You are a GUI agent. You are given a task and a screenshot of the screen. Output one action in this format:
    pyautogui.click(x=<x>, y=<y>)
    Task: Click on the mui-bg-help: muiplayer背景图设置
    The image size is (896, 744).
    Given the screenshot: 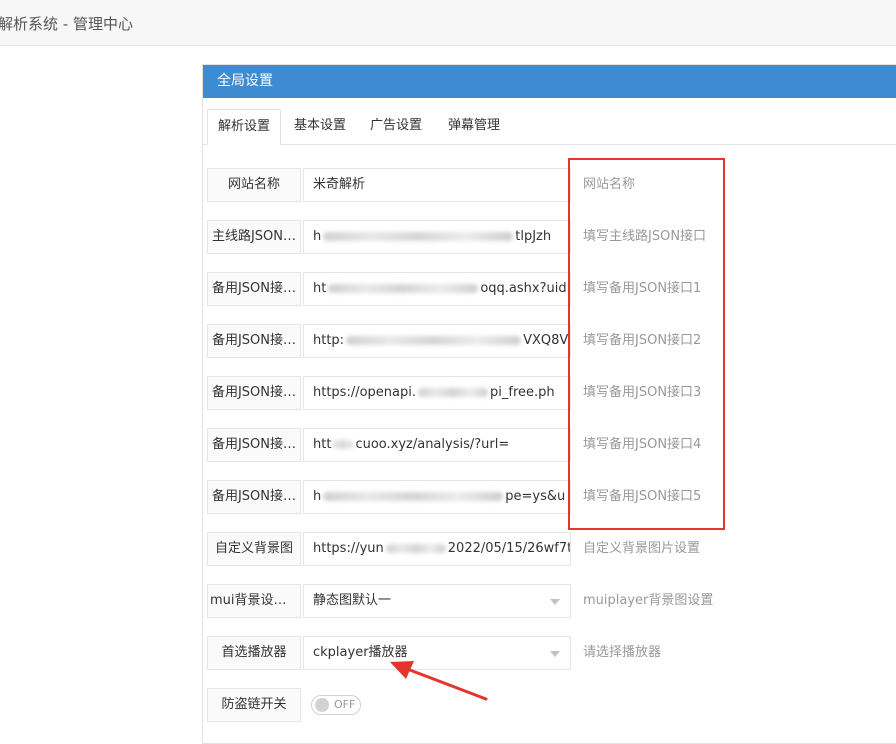 What is the action you would take?
    pyautogui.click(x=648, y=600)
    